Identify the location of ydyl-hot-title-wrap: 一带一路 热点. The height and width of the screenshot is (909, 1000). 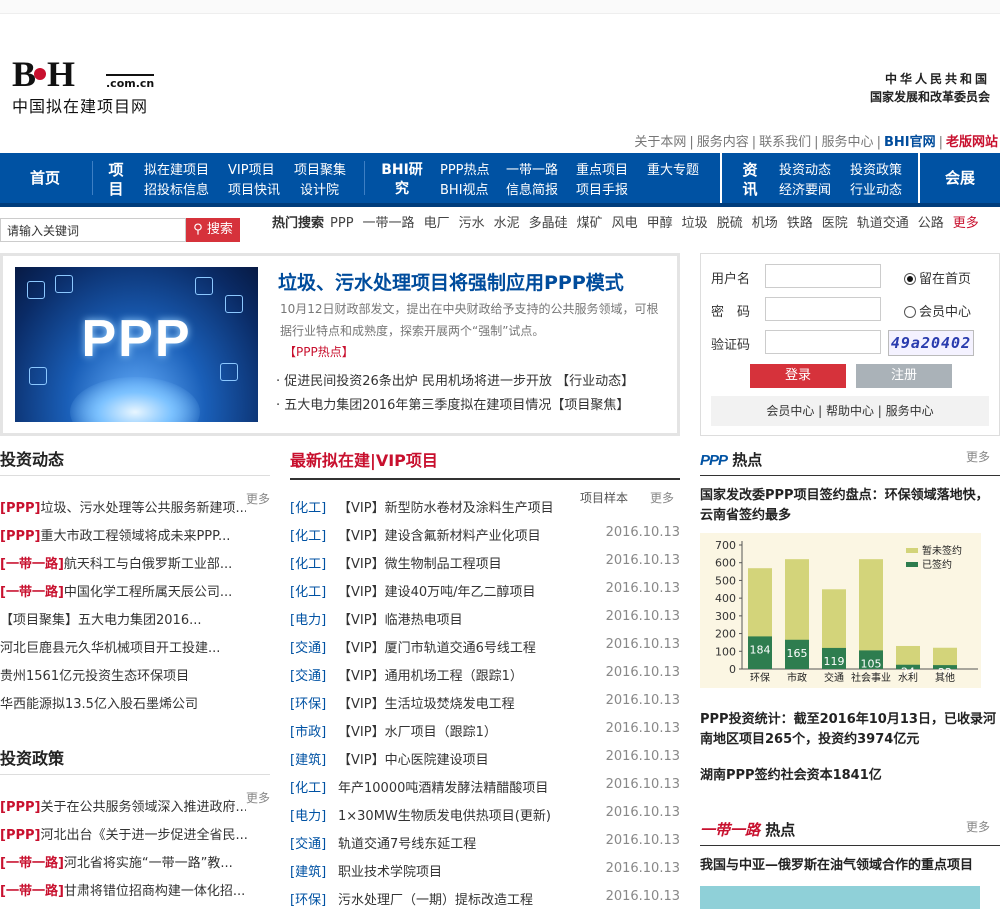
(747, 829).